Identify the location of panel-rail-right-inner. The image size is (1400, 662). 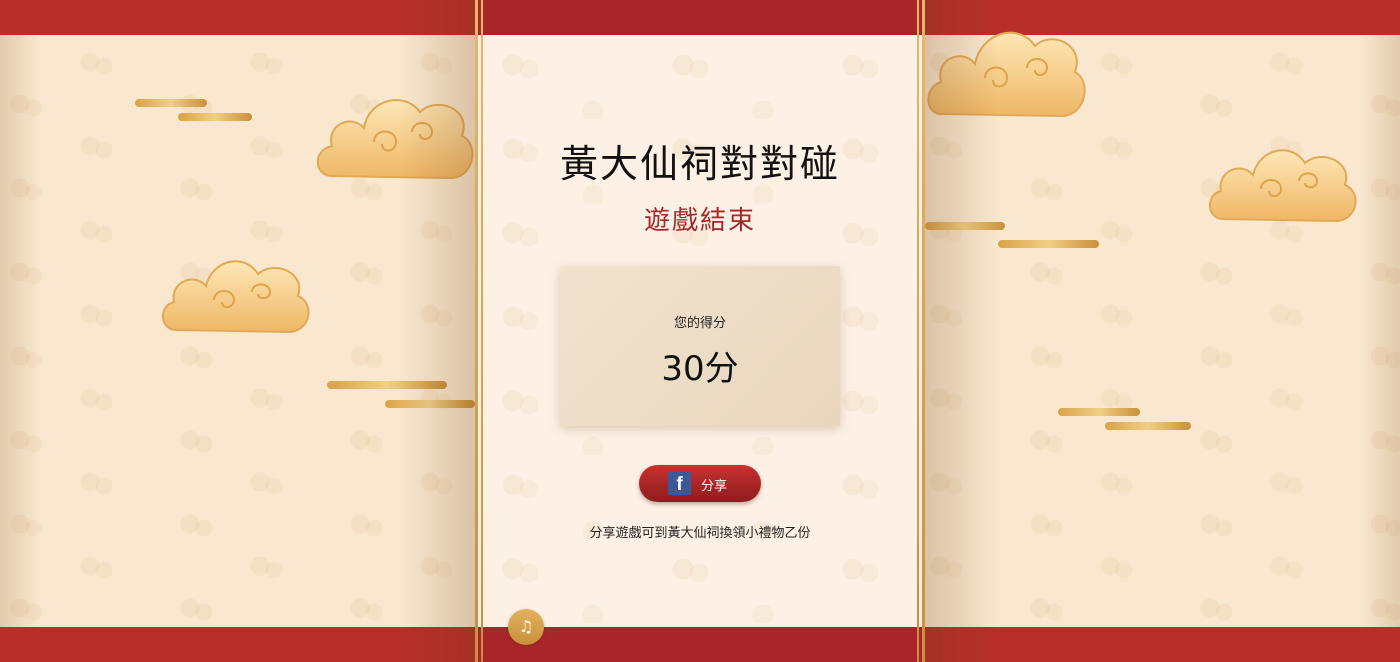
(918, 331).